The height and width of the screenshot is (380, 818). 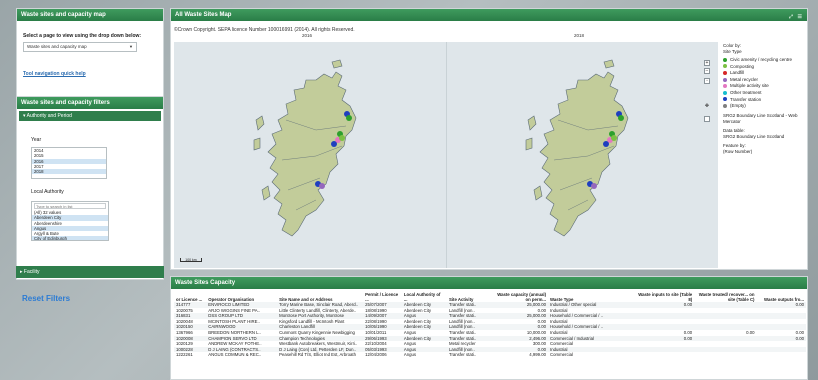 What do you see at coordinates (732, 51) in the screenshot?
I see `legend-site-type: Site Type` at bounding box center [732, 51].